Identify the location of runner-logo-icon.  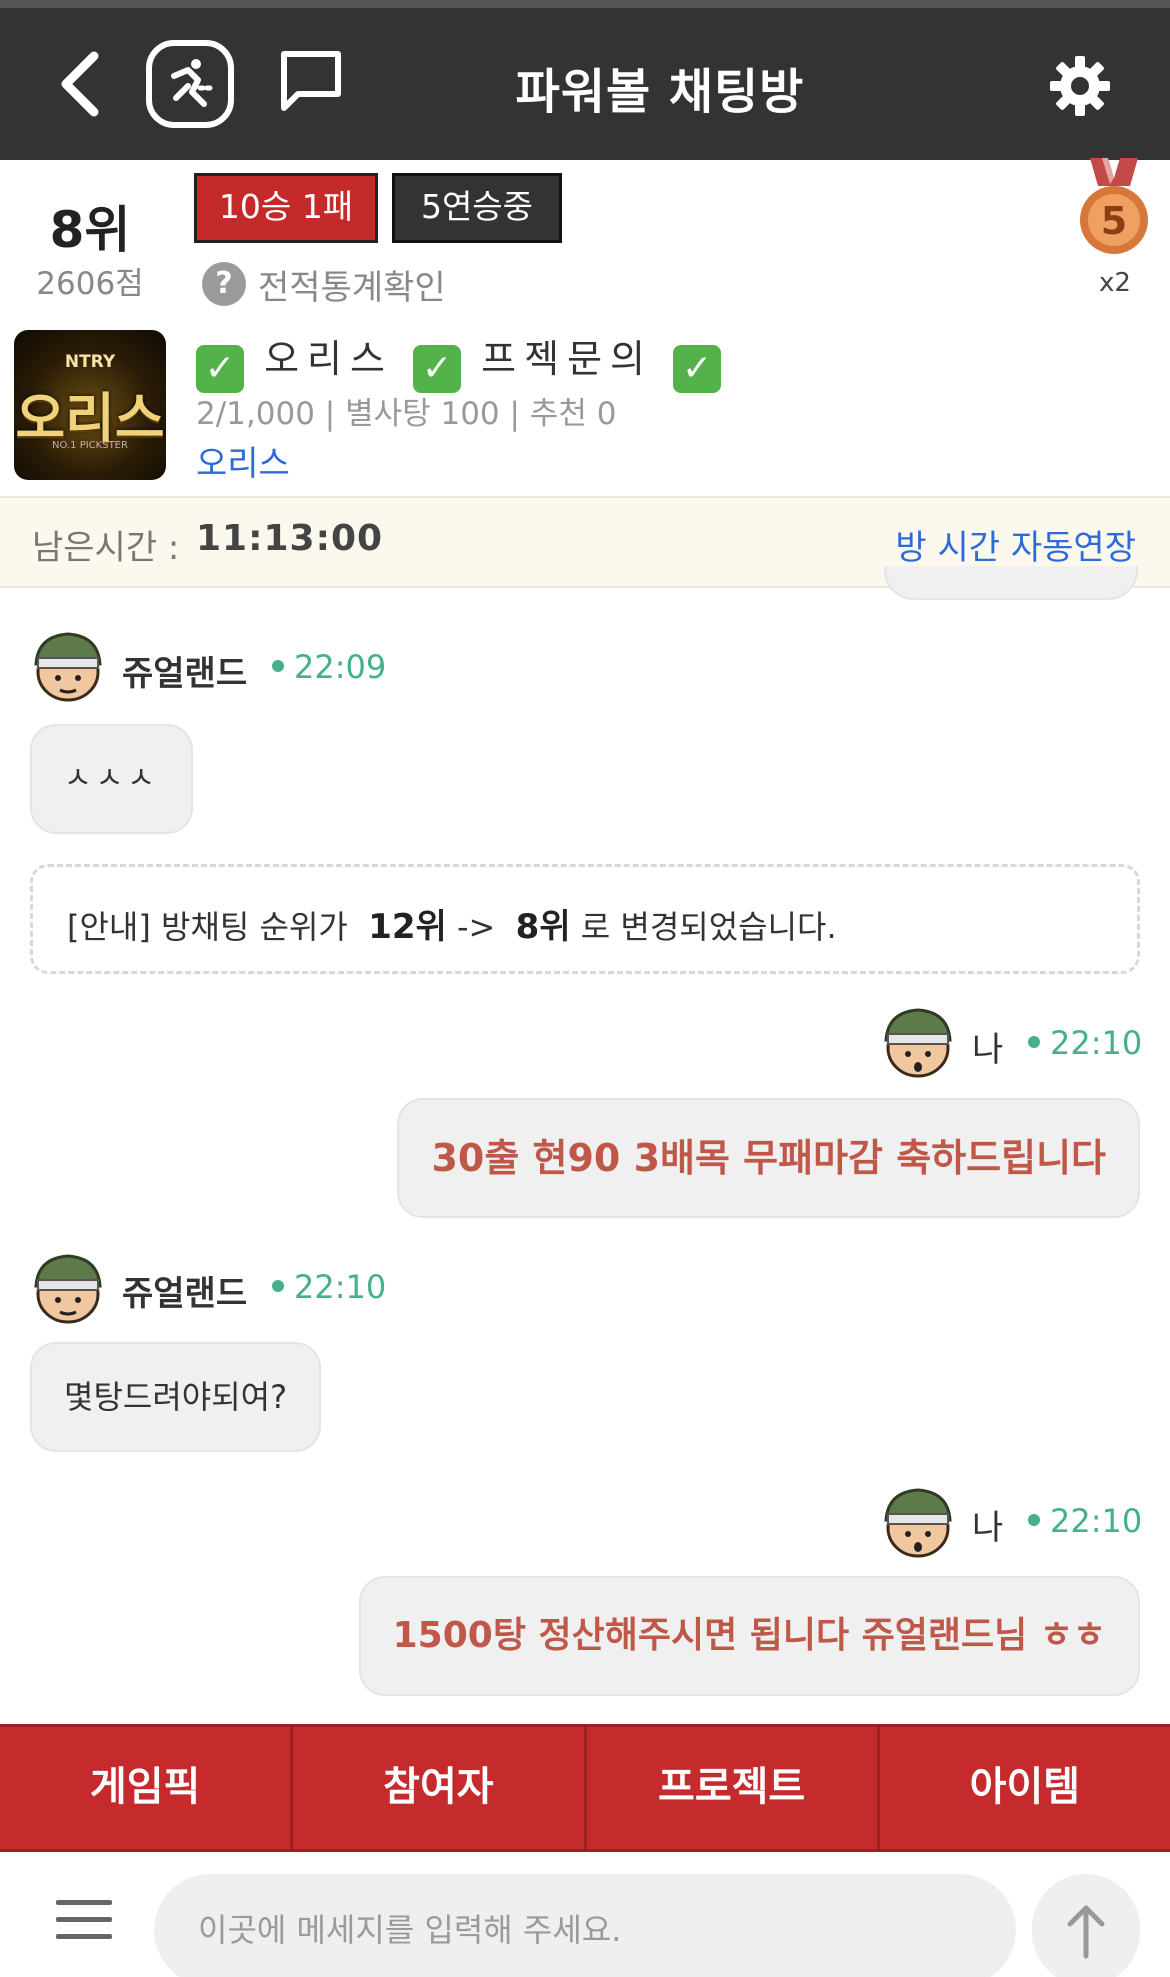
(190, 84).